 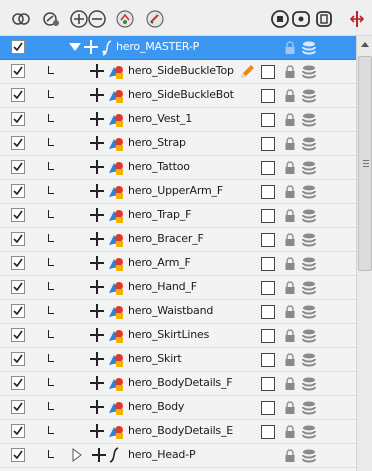 I want to click on layer-row: hero_Arm_F, so click(x=178, y=264).